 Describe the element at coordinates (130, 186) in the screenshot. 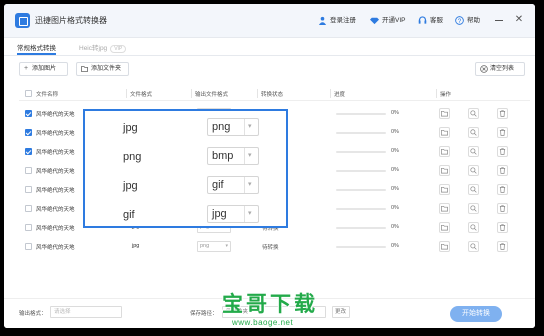

I see `input-format: jpg` at that location.